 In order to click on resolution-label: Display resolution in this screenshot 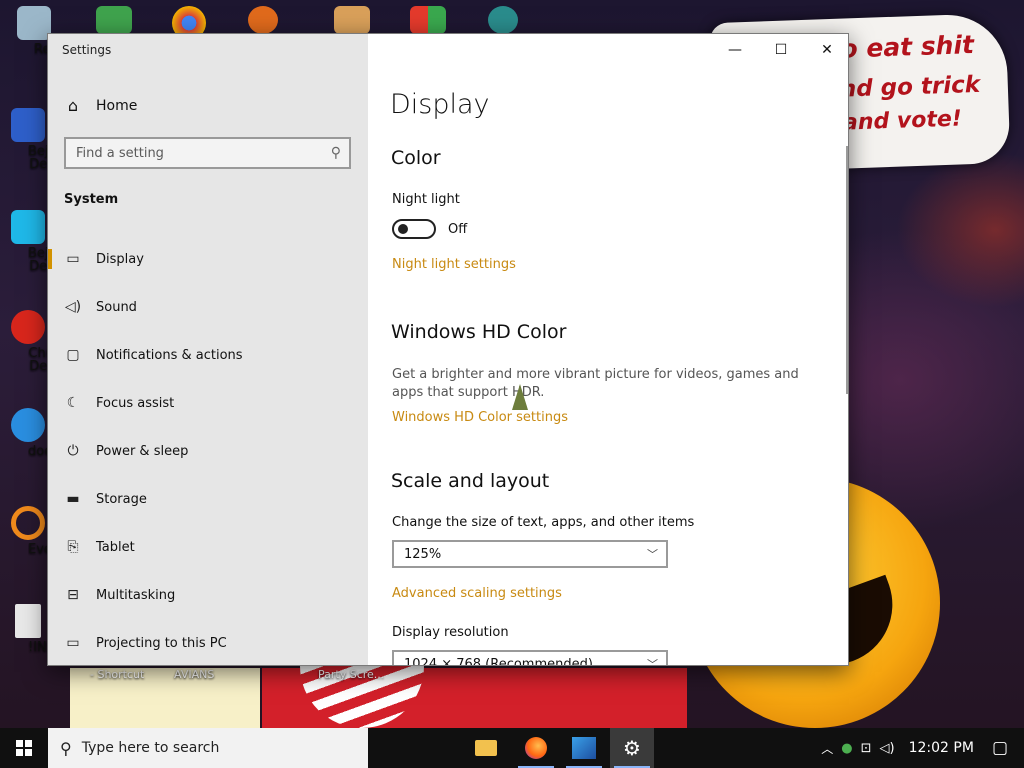, I will do `click(450, 632)`.